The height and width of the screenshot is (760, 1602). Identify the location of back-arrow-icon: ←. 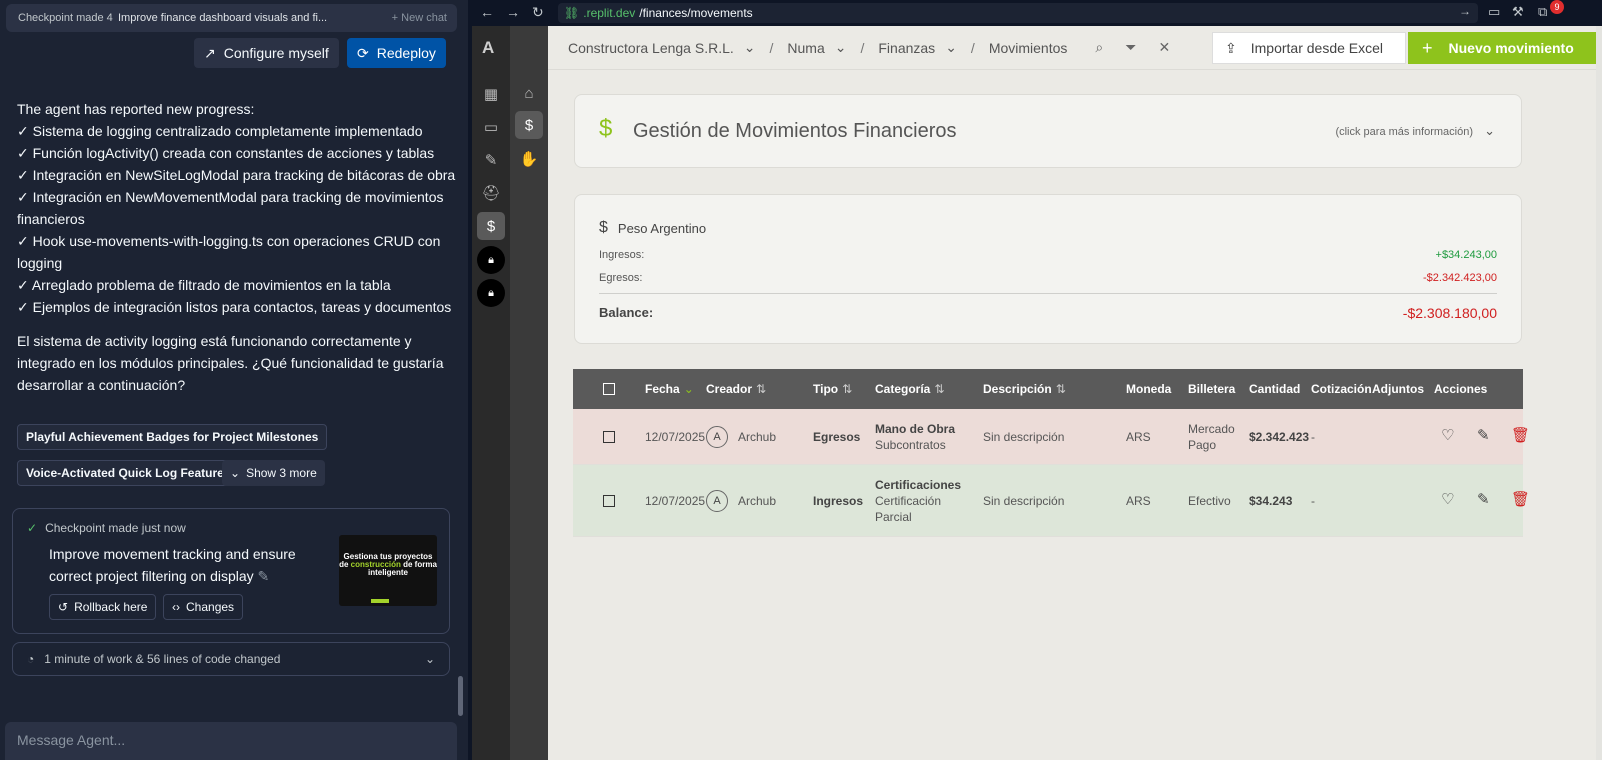
(487, 12).